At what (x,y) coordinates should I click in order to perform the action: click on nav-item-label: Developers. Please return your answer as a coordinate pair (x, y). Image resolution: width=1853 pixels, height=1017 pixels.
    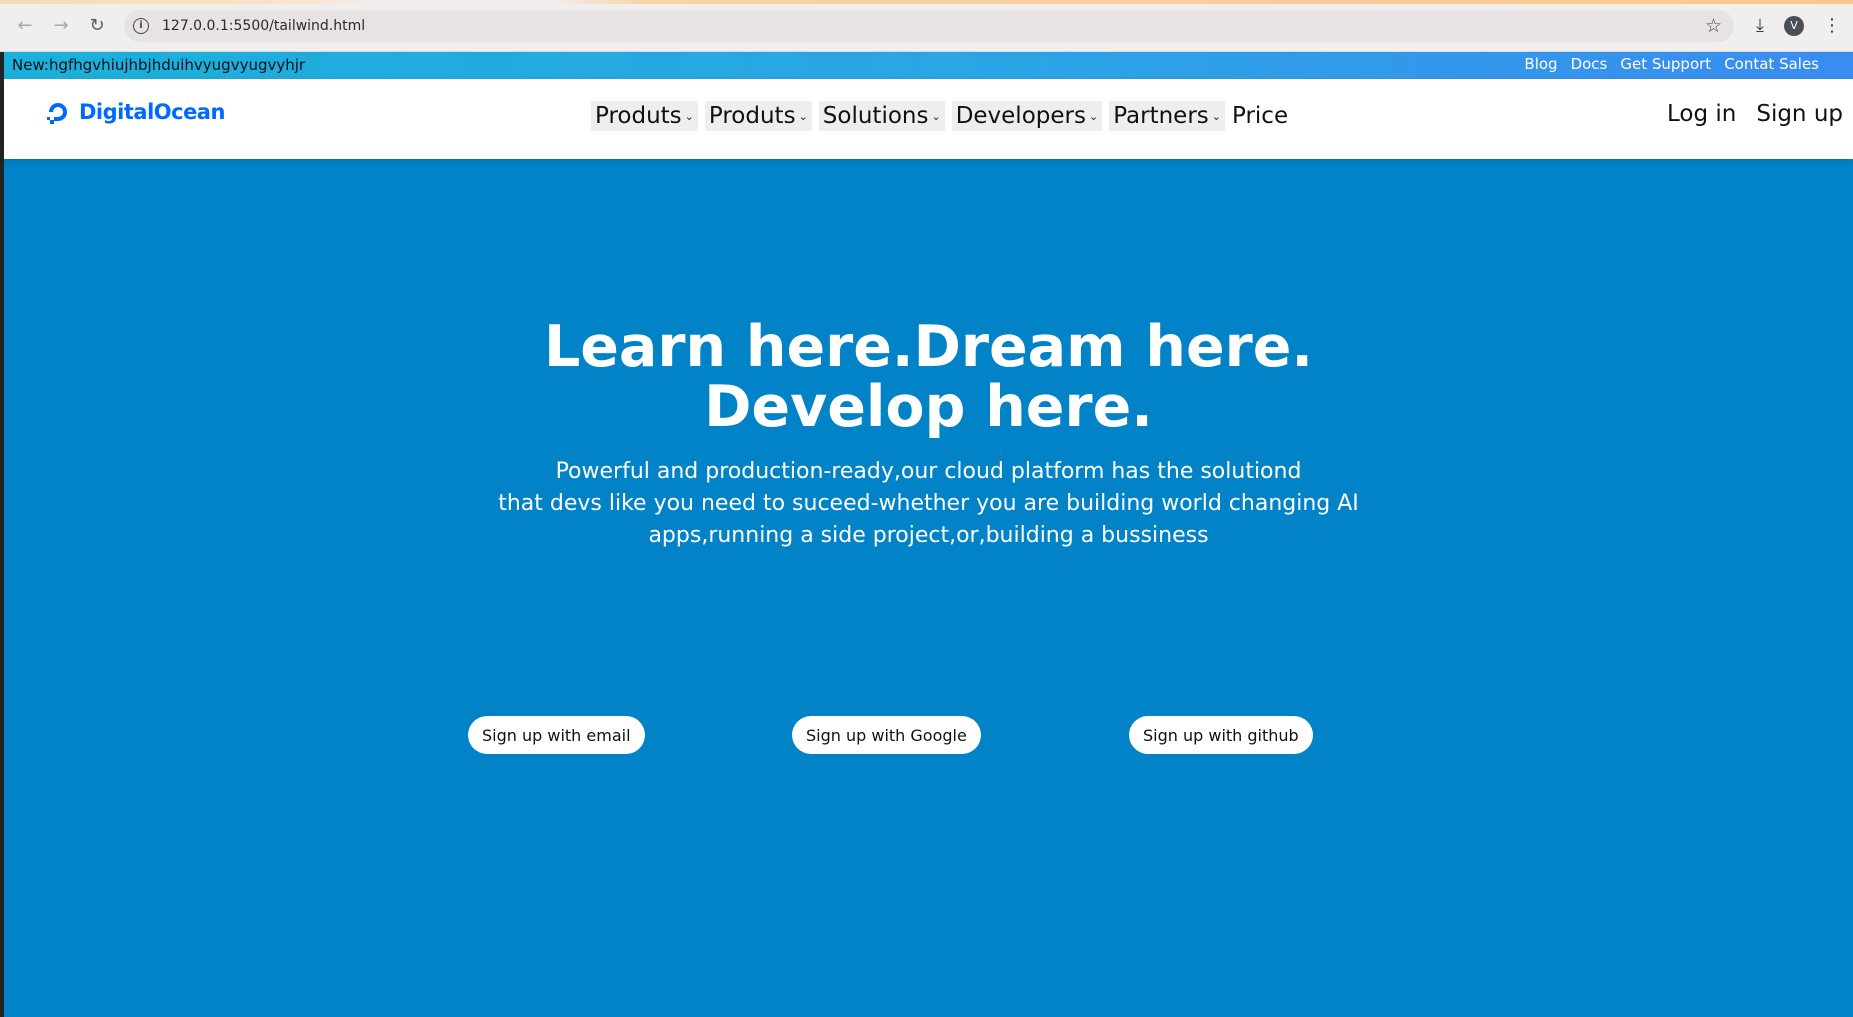
    Looking at the image, I should click on (1020, 116).